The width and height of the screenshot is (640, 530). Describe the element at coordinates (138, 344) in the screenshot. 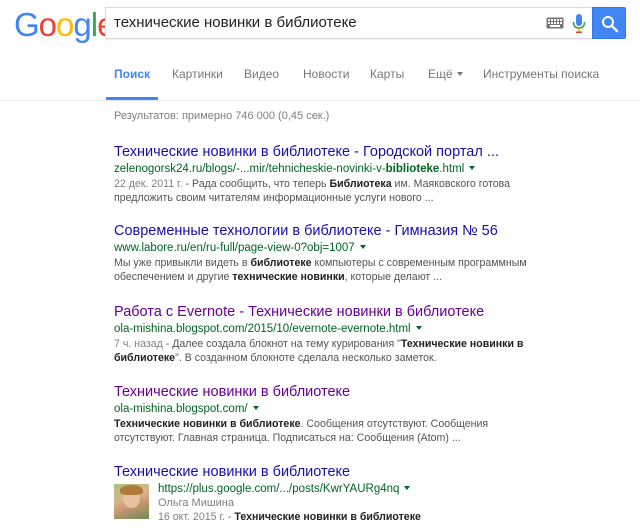

I see `result-date: 7 ч. назад` at that location.